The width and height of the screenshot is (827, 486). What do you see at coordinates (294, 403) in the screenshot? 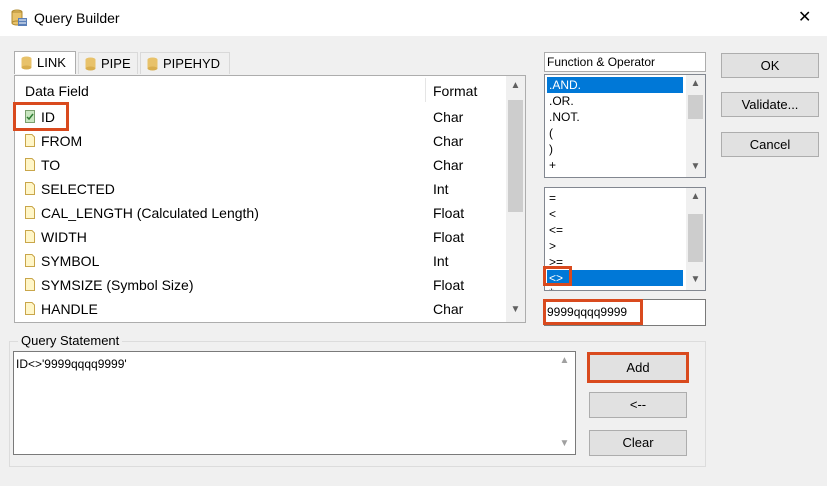
I see `query-statement-textarea: ID<>'9999qqqq9999' ▲ ▼` at bounding box center [294, 403].